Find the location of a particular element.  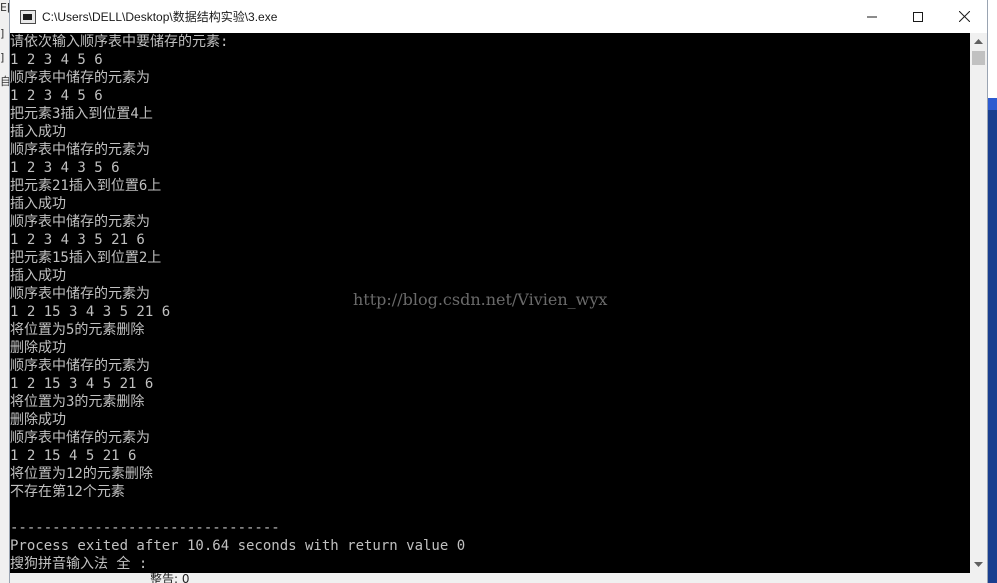

maximize-icon is located at coordinates (918, 16).